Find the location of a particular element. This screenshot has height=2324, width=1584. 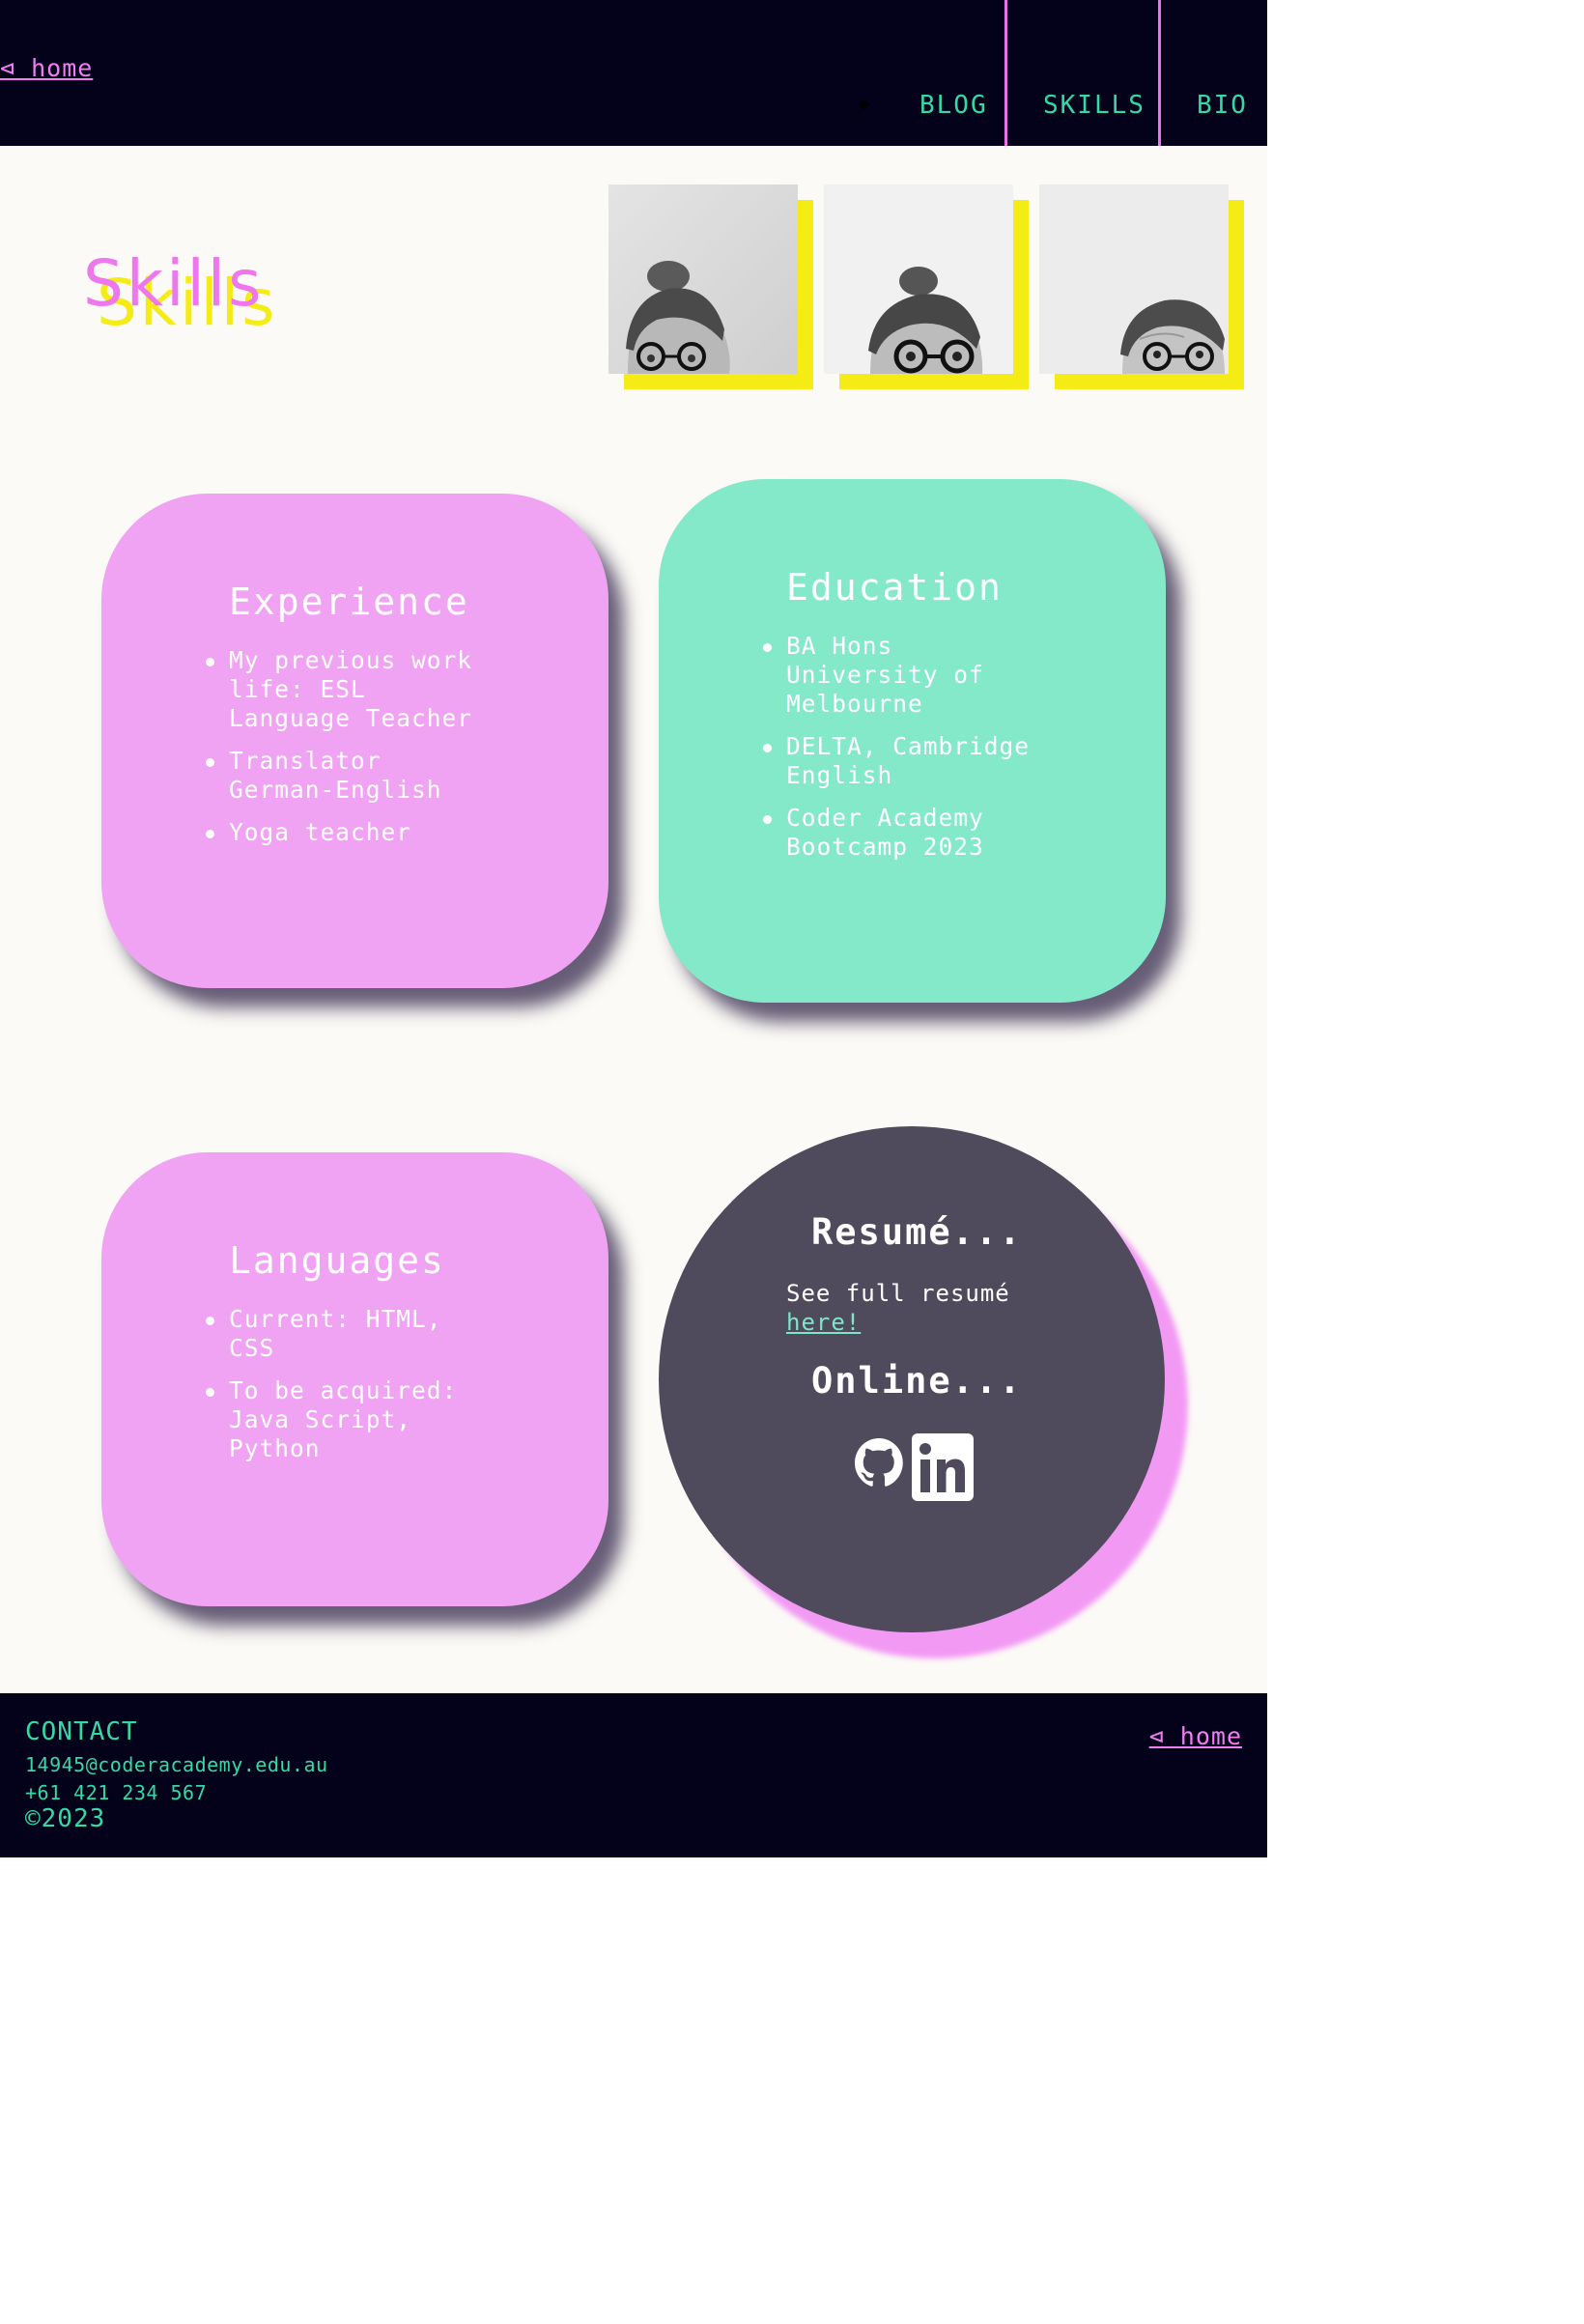

footer-home-link: ⊲ home is located at coordinates (1195, 1736).